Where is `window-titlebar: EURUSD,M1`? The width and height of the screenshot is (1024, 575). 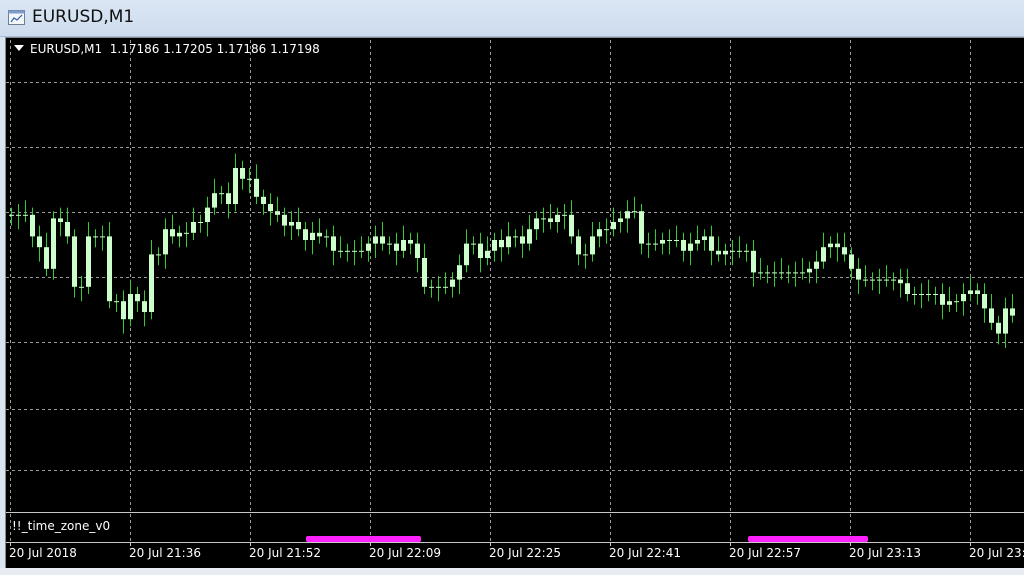
window-titlebar: EURUSD,M1 is located at coordinates (512, 18).